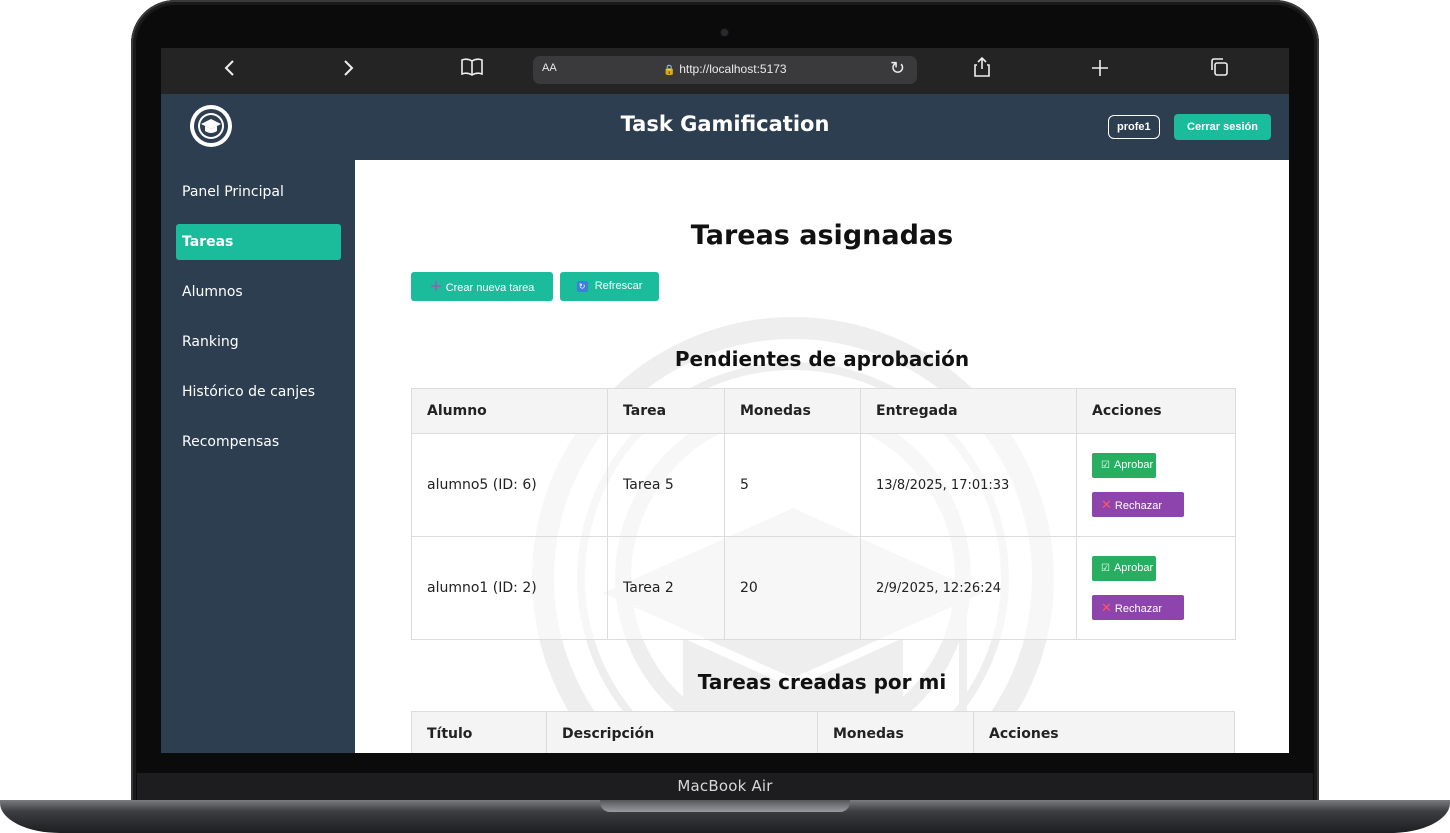 This screenshot has width=1450, height=833. What do you see at coordinates (582, 286) in the screenshot?
I see `refresh-icon: ↻` at bounding box center [582, 286].